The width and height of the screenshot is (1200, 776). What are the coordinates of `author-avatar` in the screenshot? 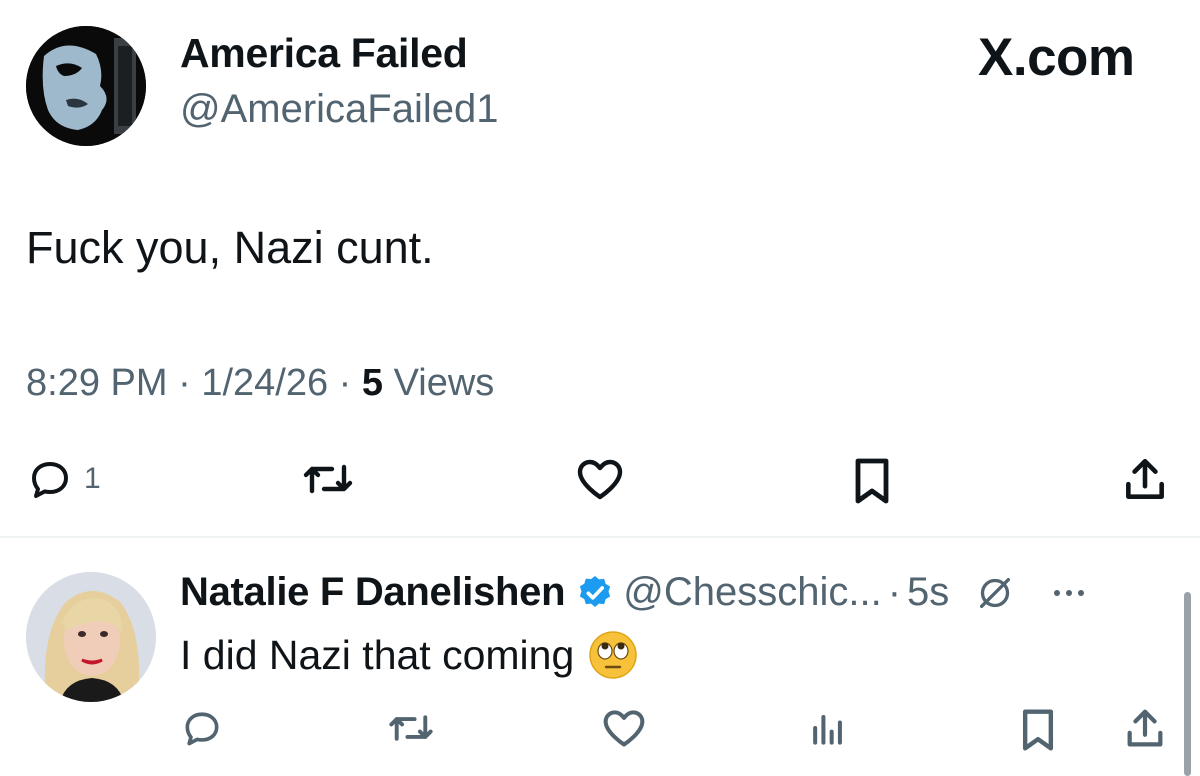 It's located at (86, 86).